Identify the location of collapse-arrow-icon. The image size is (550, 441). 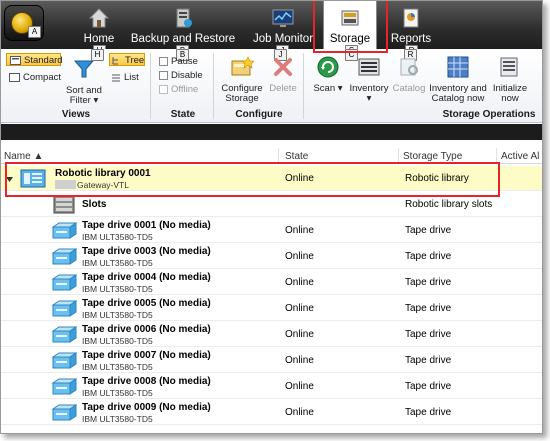
(10, 179).